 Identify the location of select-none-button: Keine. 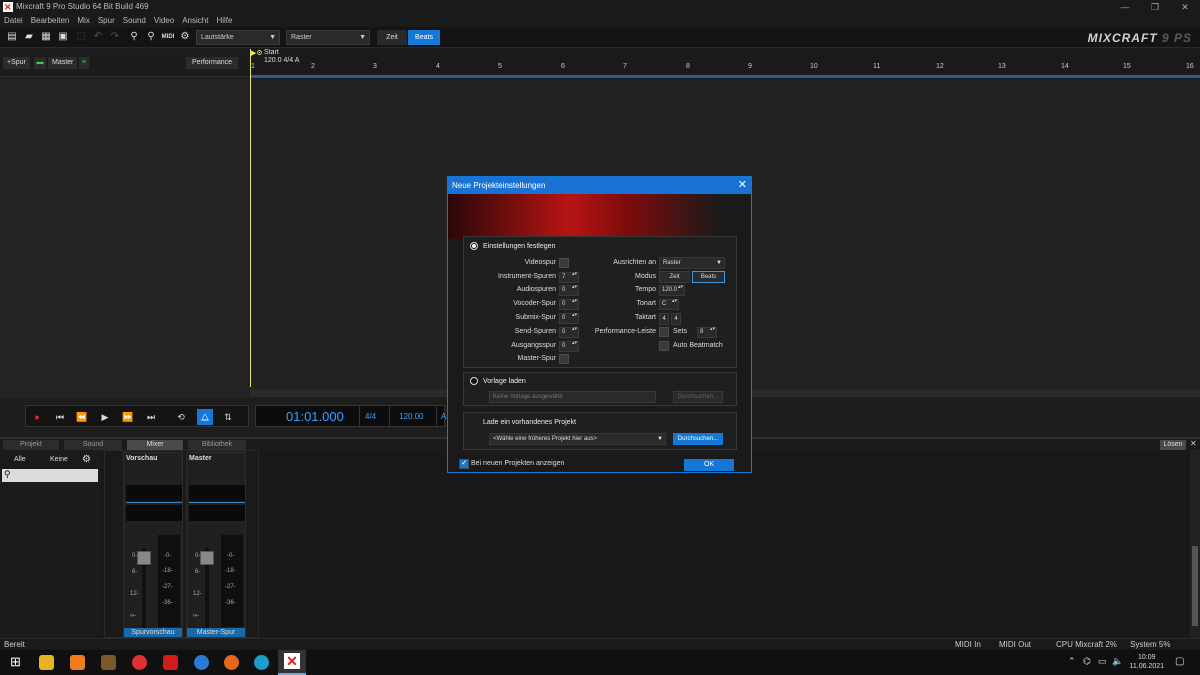
(59, 459).